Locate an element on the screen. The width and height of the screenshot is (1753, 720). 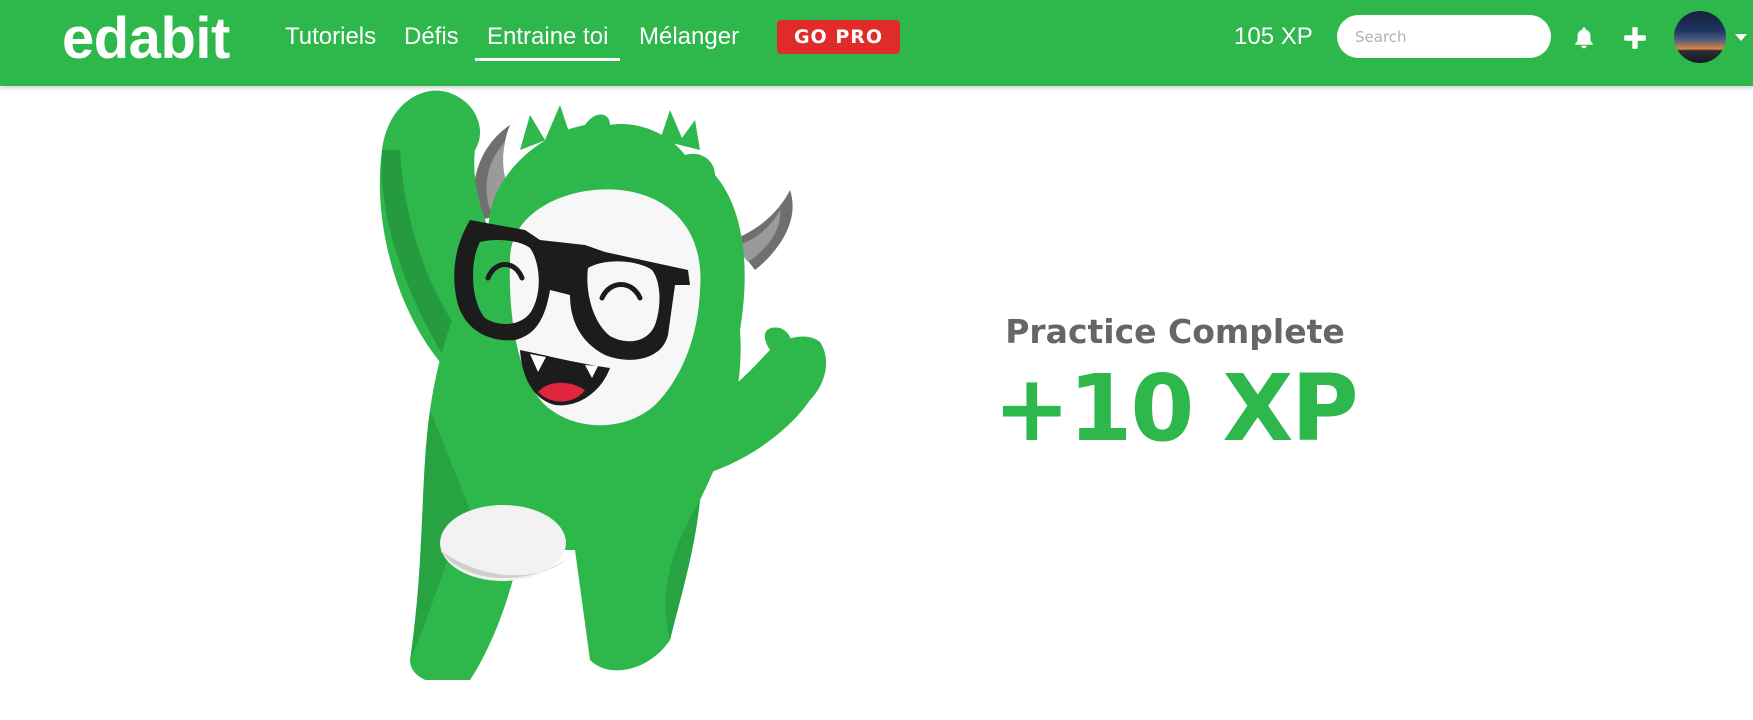
nav-tutorials: Tutoriels is located at coordinates (330, 37).